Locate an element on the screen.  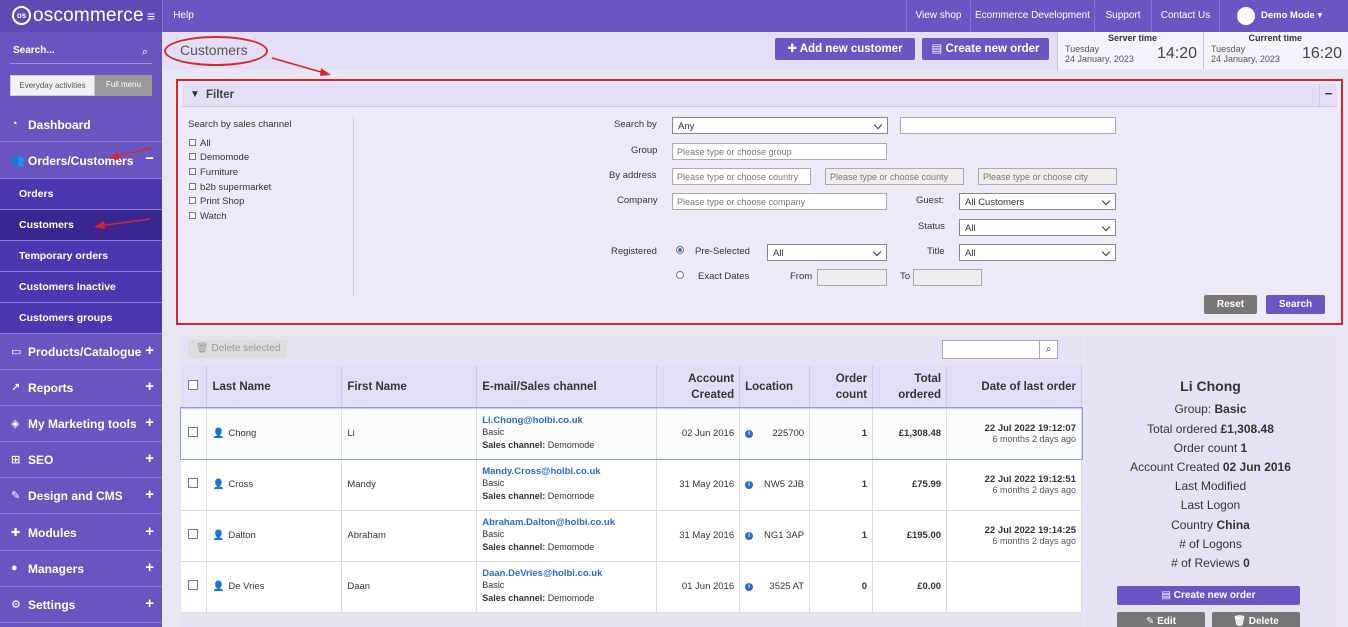
logo: os oscommerce ≡ is located at coordinates (81, 16).